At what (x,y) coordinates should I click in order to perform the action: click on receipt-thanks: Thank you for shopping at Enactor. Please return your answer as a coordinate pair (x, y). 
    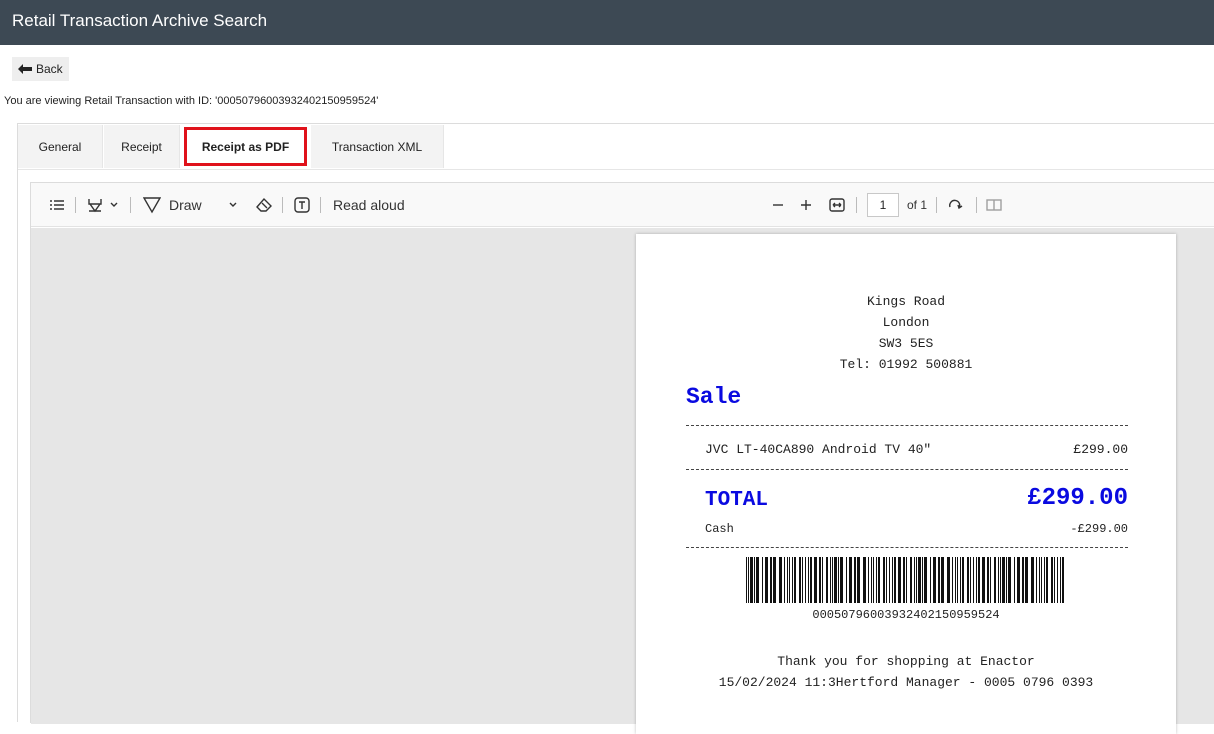
    Looking at the image, I should click on (906, 661).